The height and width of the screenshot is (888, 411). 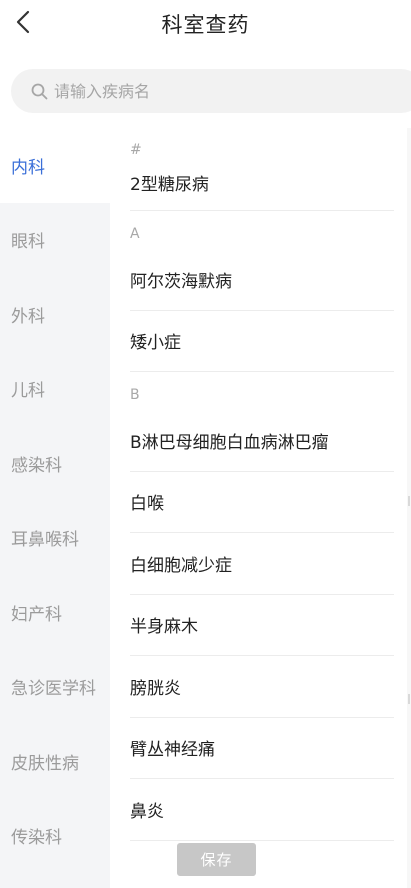 What do you see at coordinates (262, 280) in the screenshot?
I see `list-item: 阿尔茨海默病` at bounding box center [262, 280].